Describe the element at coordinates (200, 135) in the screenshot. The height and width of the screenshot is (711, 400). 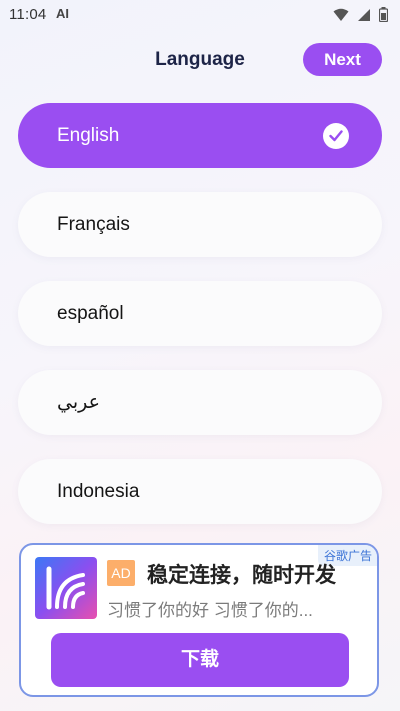
I see `language-item-english: English` at that location.